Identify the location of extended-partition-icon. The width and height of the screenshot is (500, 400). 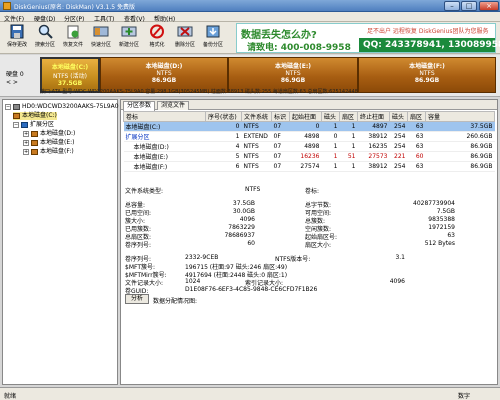
(24, 124).